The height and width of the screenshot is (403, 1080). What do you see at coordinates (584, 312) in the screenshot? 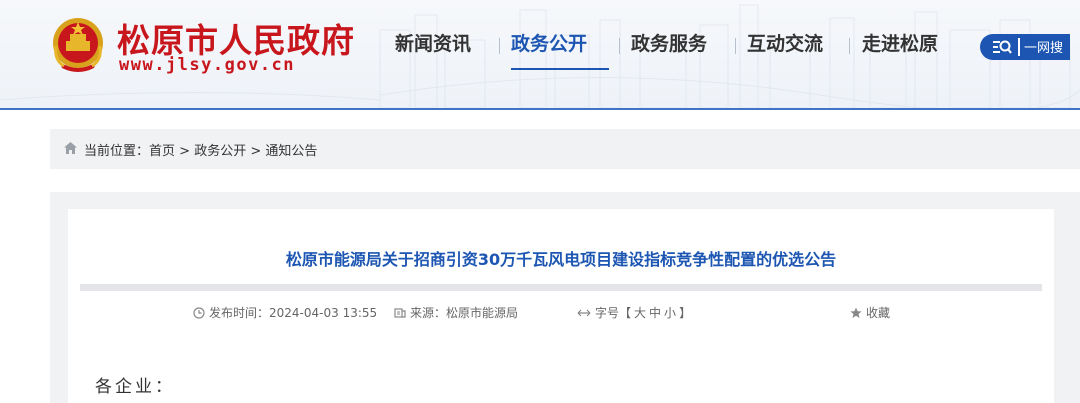
I see `double-arrow-icon` at bounding box center [584, 312].